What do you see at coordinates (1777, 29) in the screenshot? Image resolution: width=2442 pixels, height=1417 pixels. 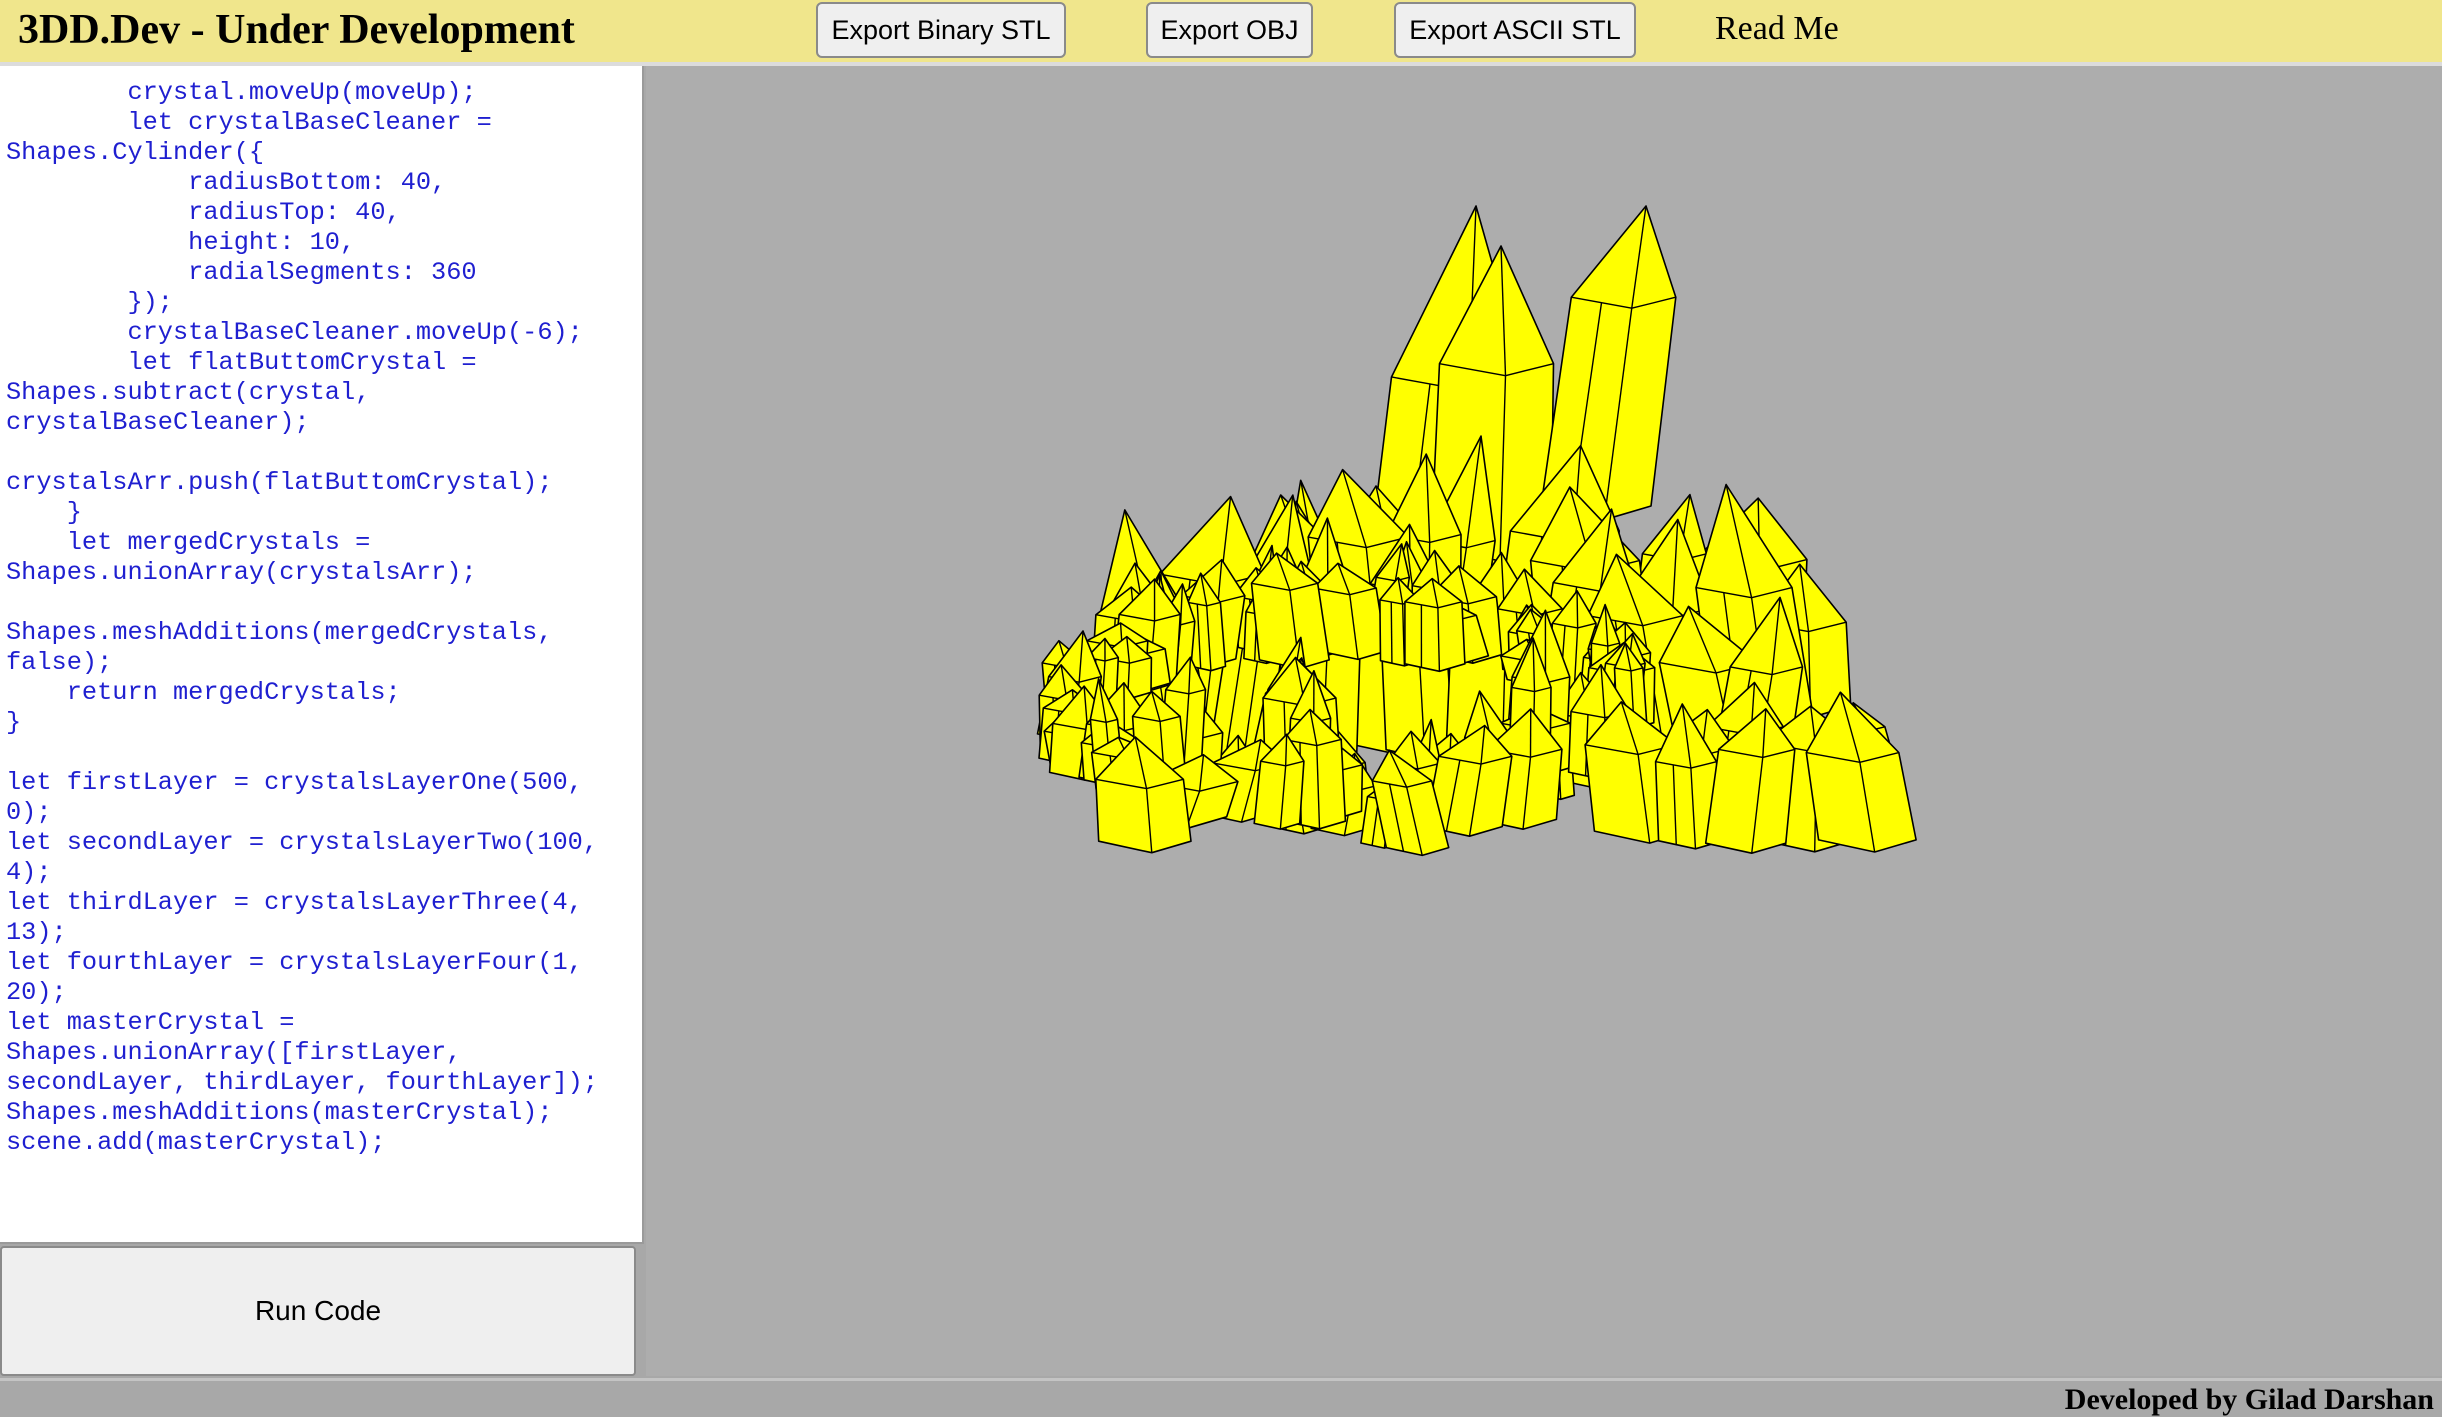 I see `read-me-link: Read Me` at bounding box center [1777, 29].